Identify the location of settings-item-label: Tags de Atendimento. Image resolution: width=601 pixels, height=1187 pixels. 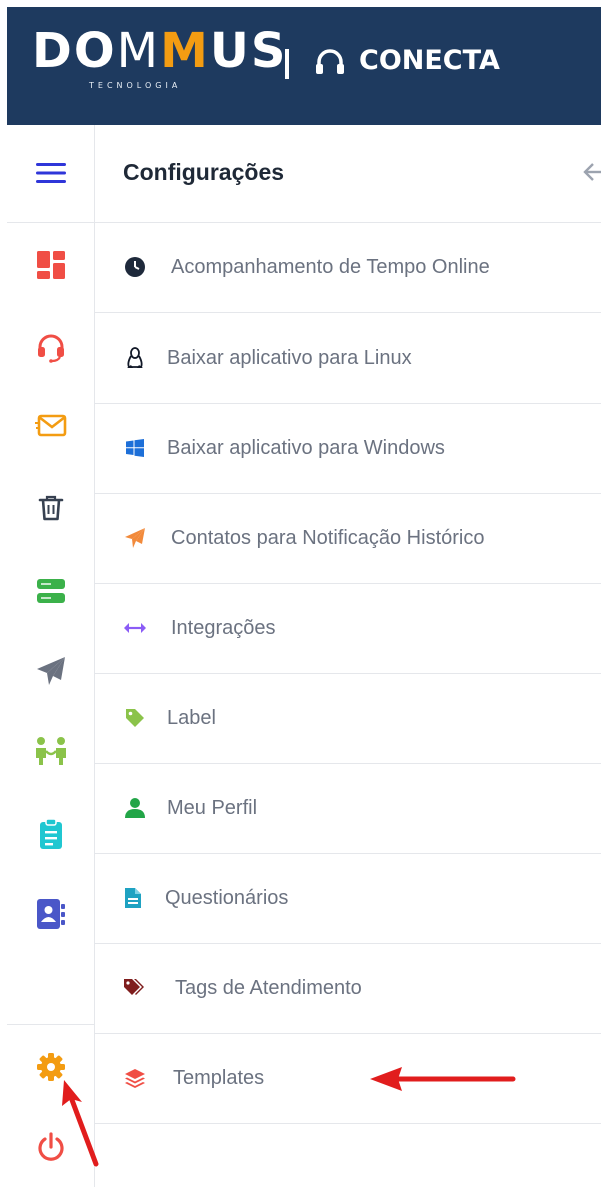
(268, 987).